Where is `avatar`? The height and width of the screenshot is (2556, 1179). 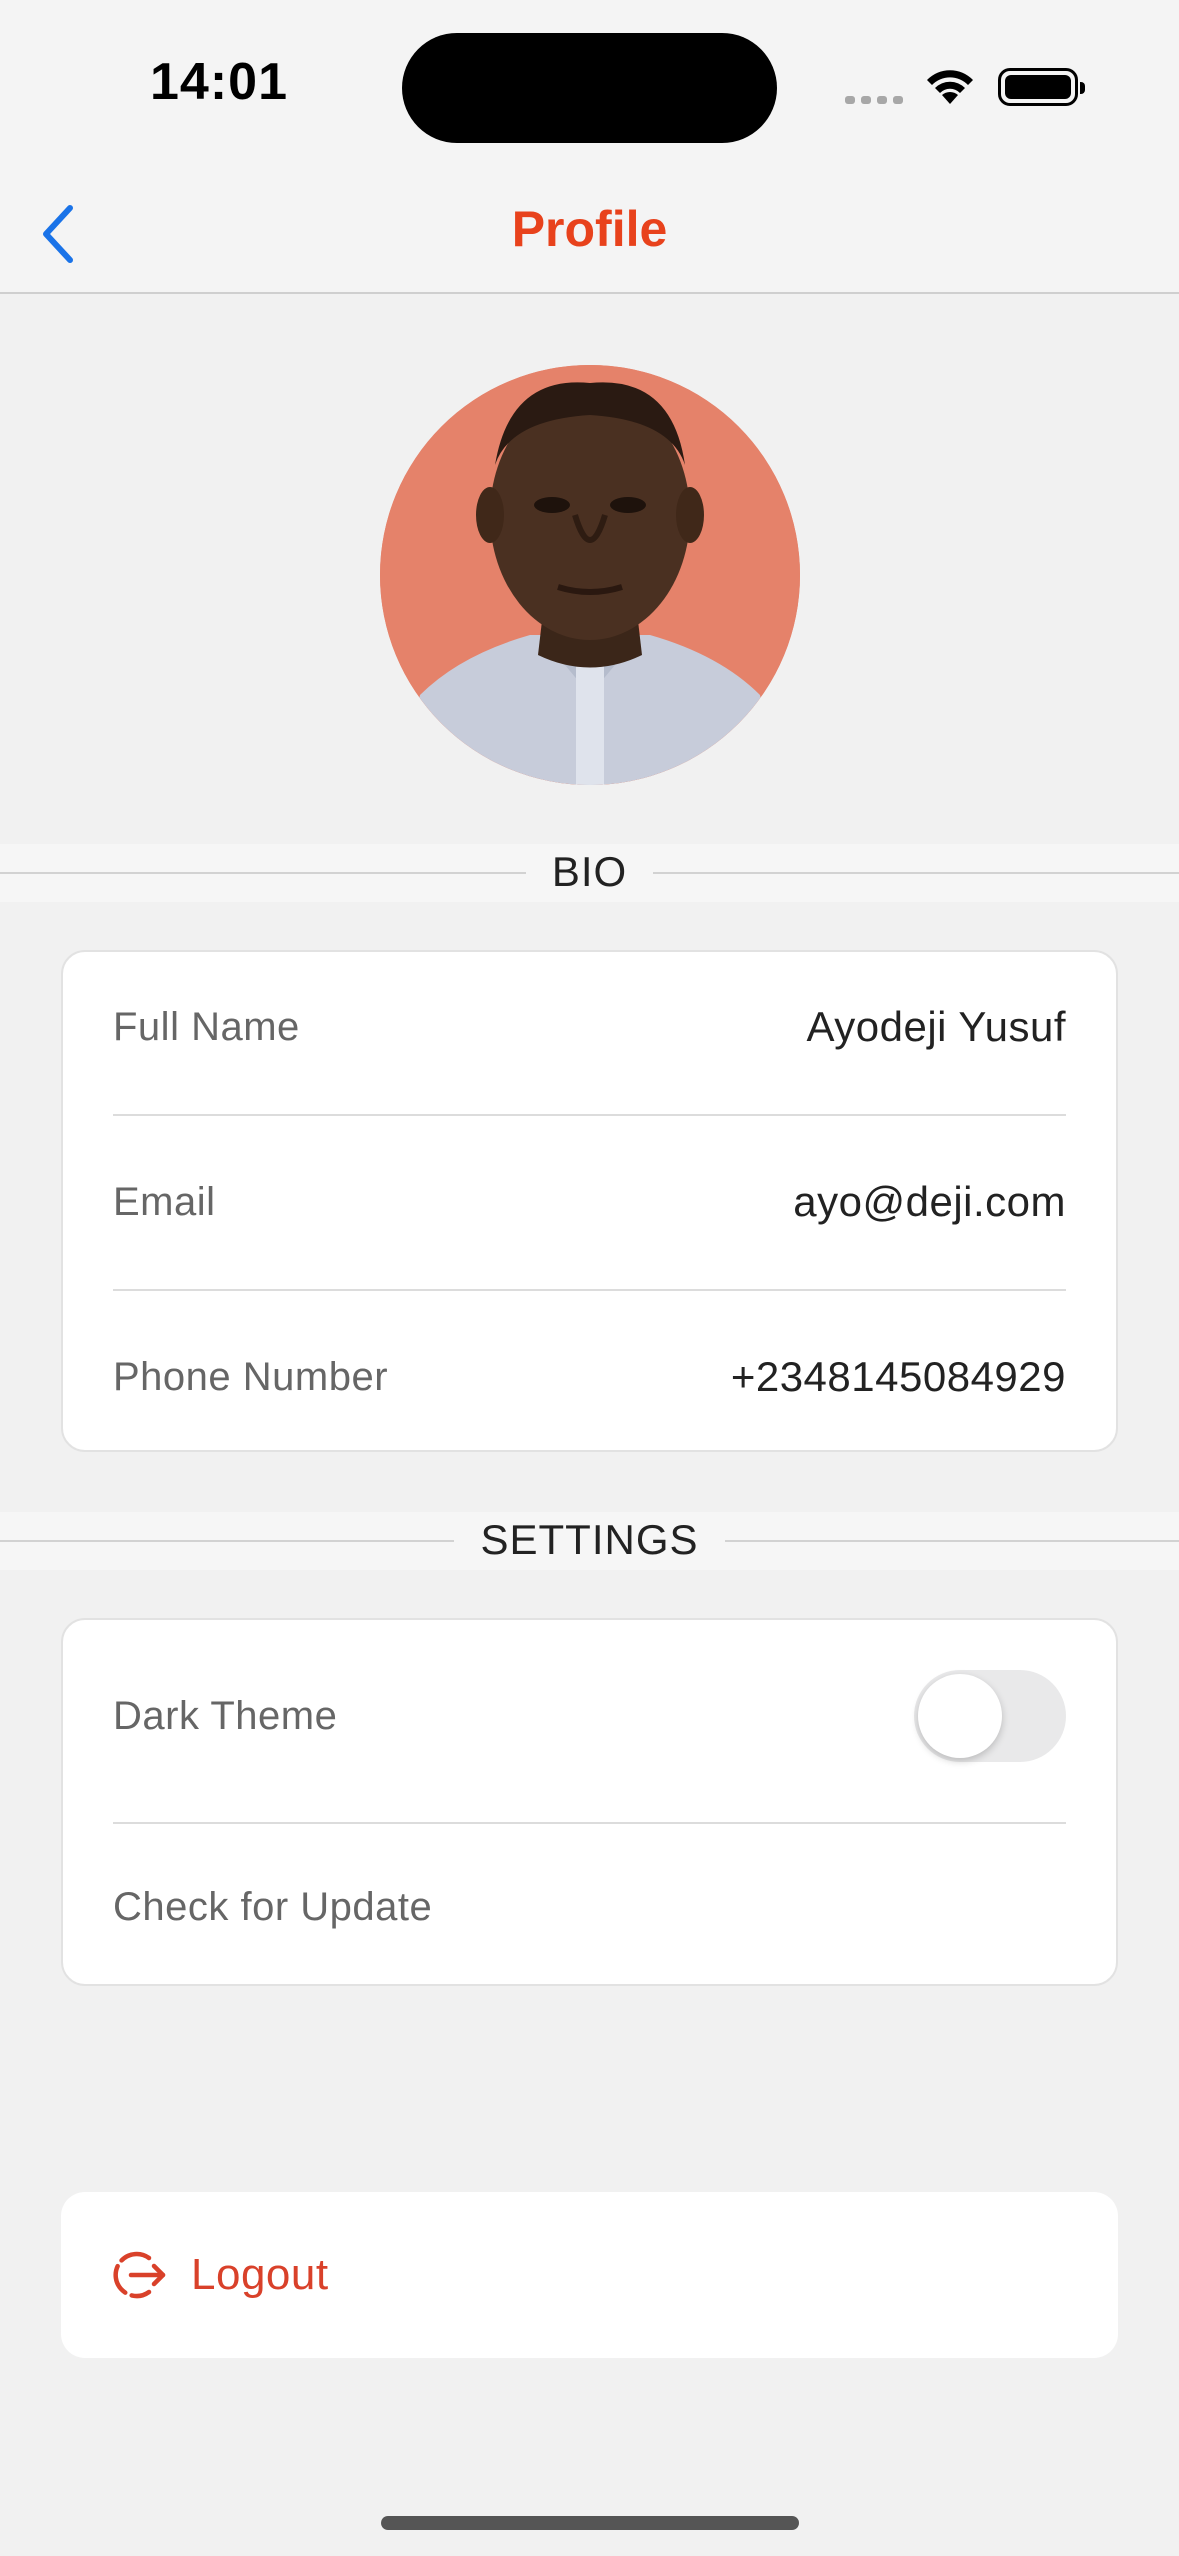 avatar is located at coordinates (590, 575).